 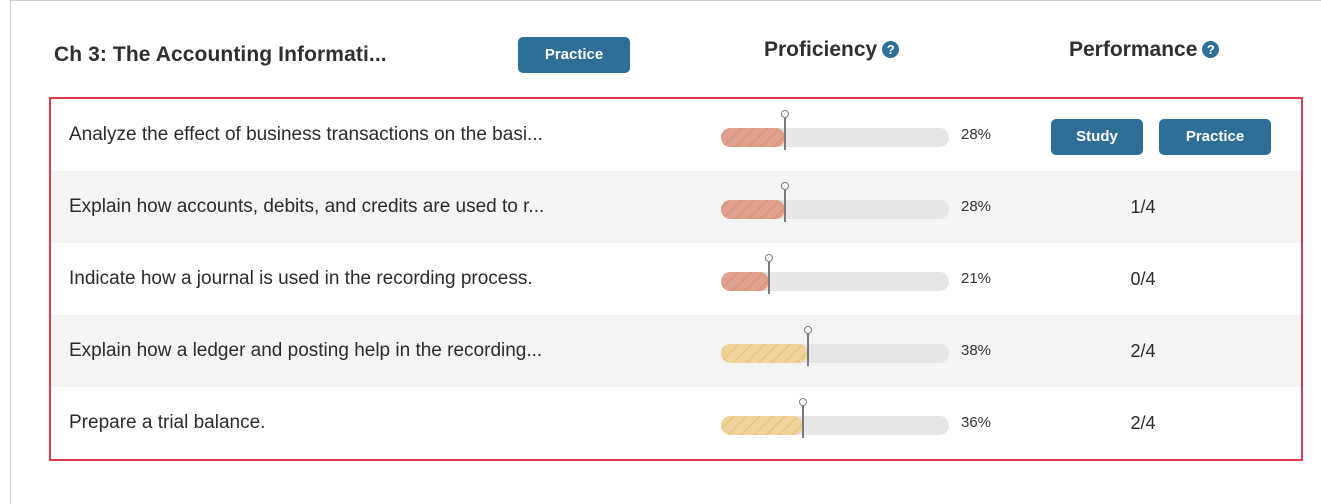 I want to click on proficiency-column-header: Proficiency?, so click(x=832, y=50).